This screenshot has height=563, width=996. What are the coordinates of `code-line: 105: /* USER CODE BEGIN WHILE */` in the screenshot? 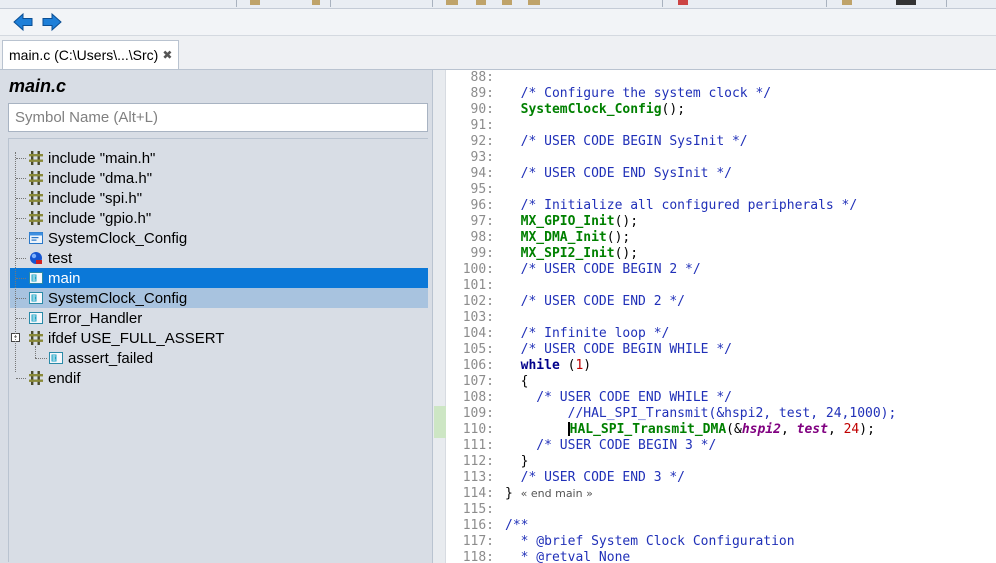 It's located at (589, 349).